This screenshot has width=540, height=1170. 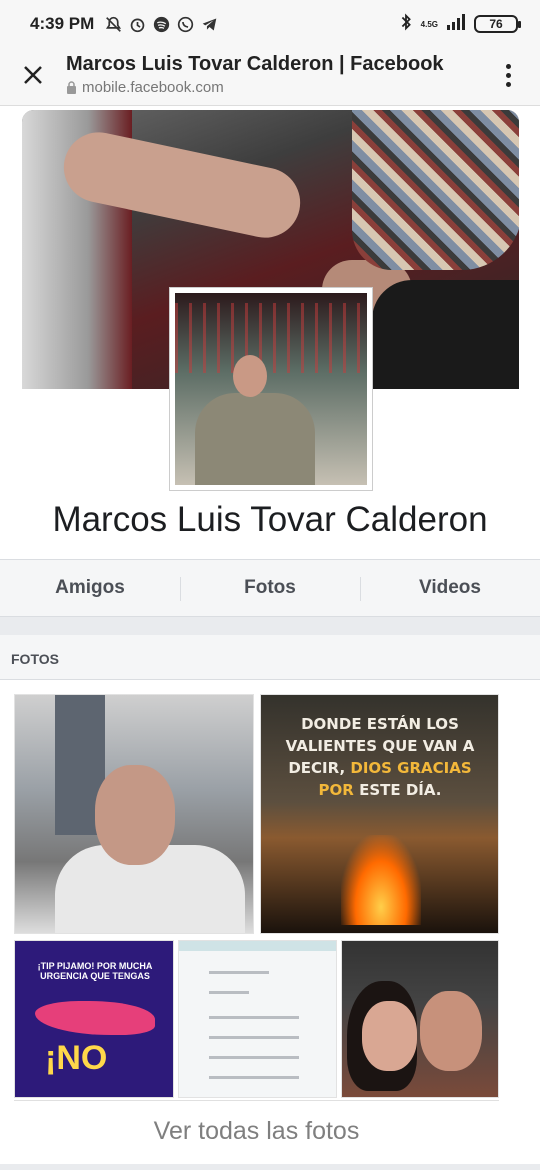 What do you see at coordinates (270, 657) in the screenshot?
I see `photos-section-header: FOTOS` at bounding box center [270, 657].